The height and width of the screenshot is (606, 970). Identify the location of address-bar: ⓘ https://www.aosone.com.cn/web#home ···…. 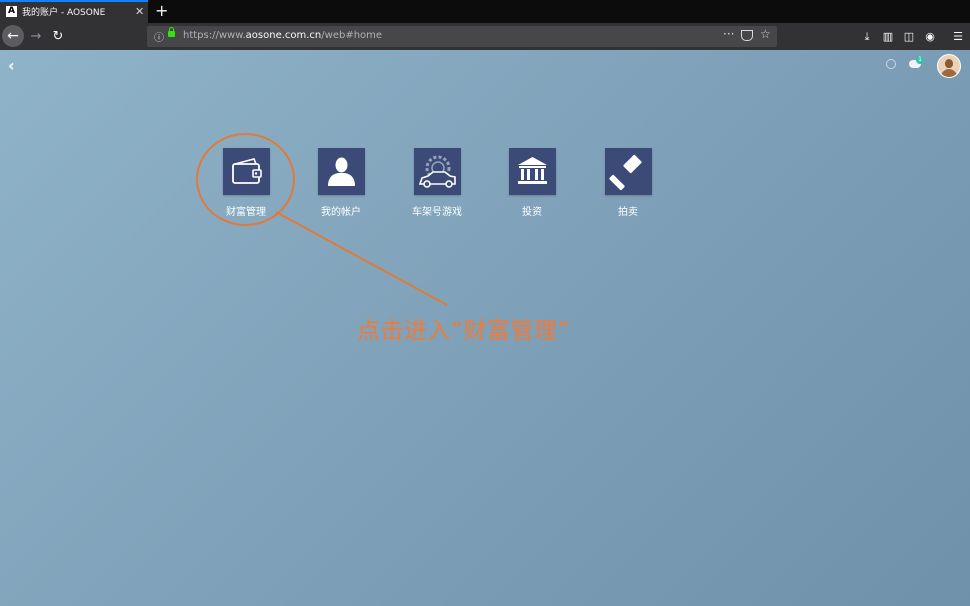
(462, 36).